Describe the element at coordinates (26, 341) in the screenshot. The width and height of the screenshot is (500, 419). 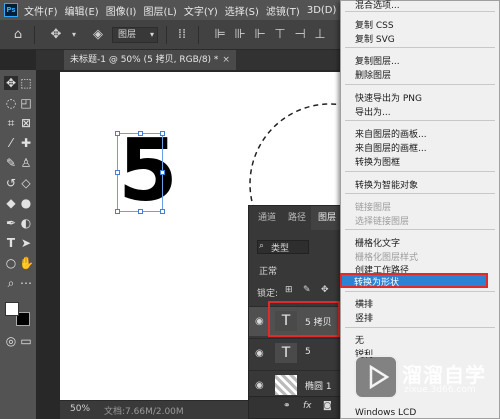
I see `screen-mode-icon: ▭` at that location.